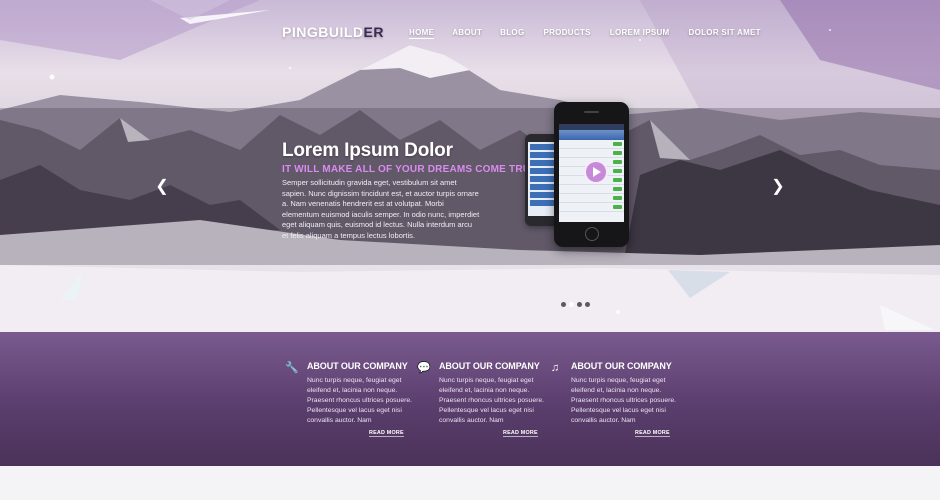 The height and width of the screenshot is (500, 940). I want to click on nav-item-home: HOME, so click(422, 33).